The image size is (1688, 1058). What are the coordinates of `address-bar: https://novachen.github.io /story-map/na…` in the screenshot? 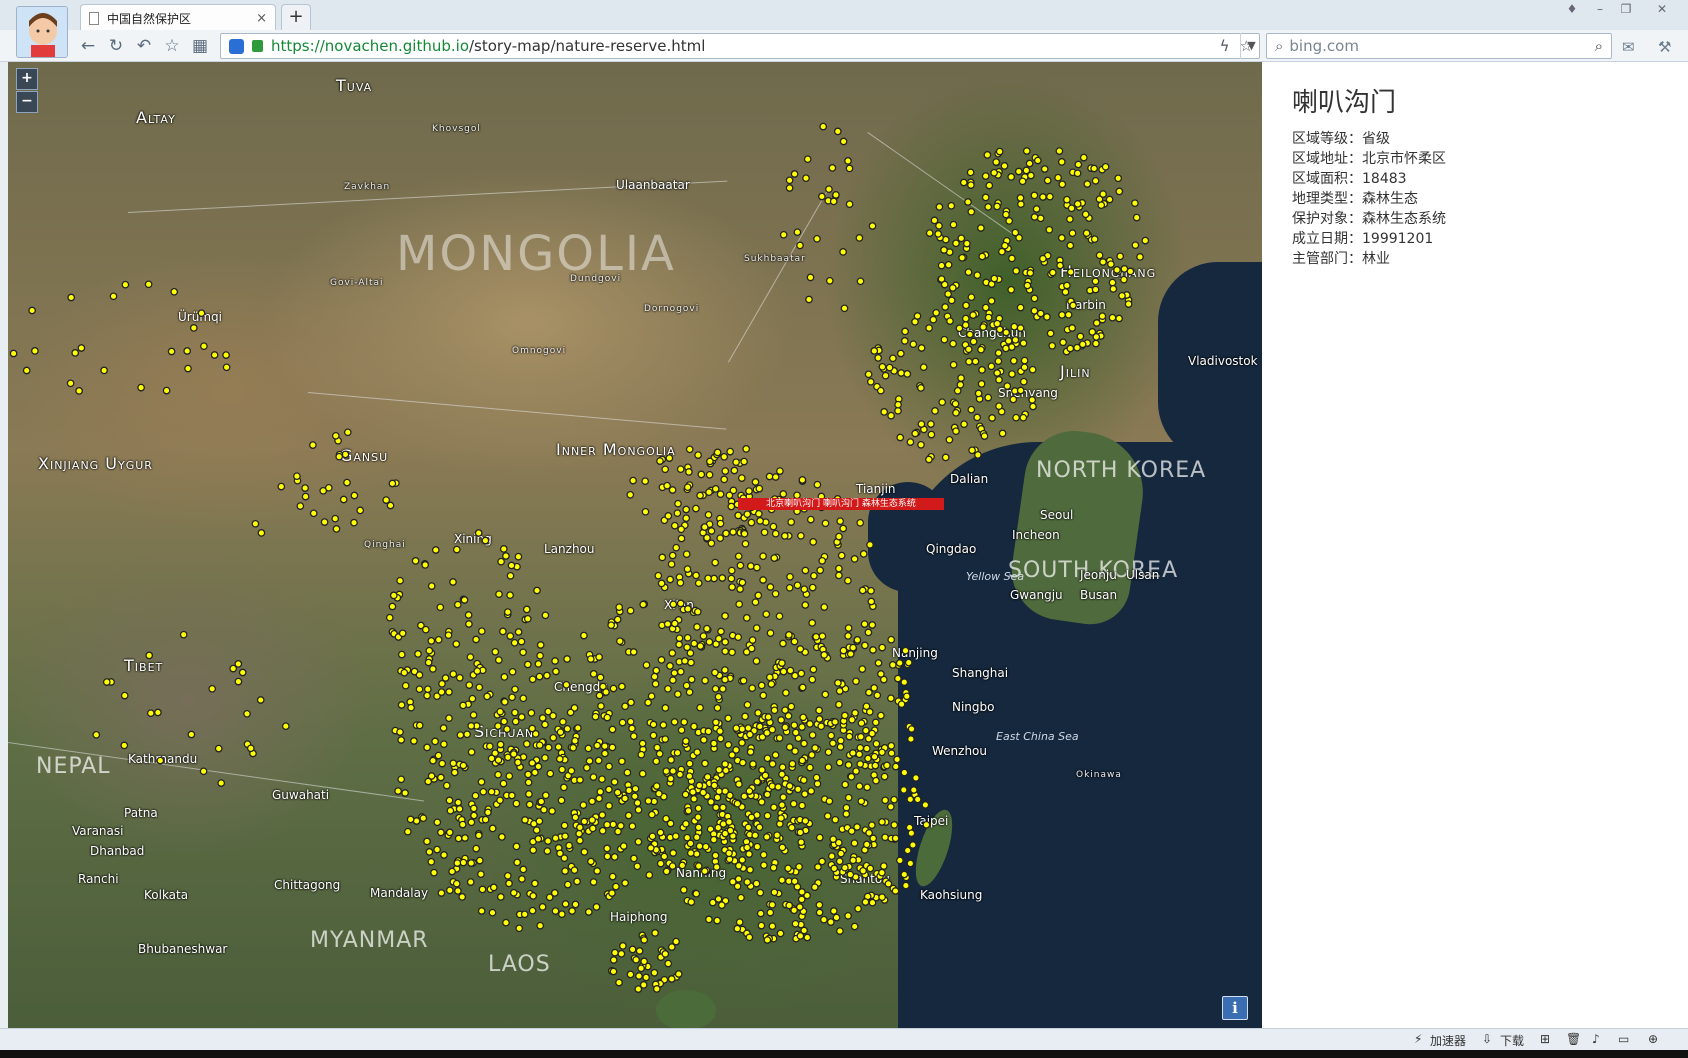 It's located at (740, 46).